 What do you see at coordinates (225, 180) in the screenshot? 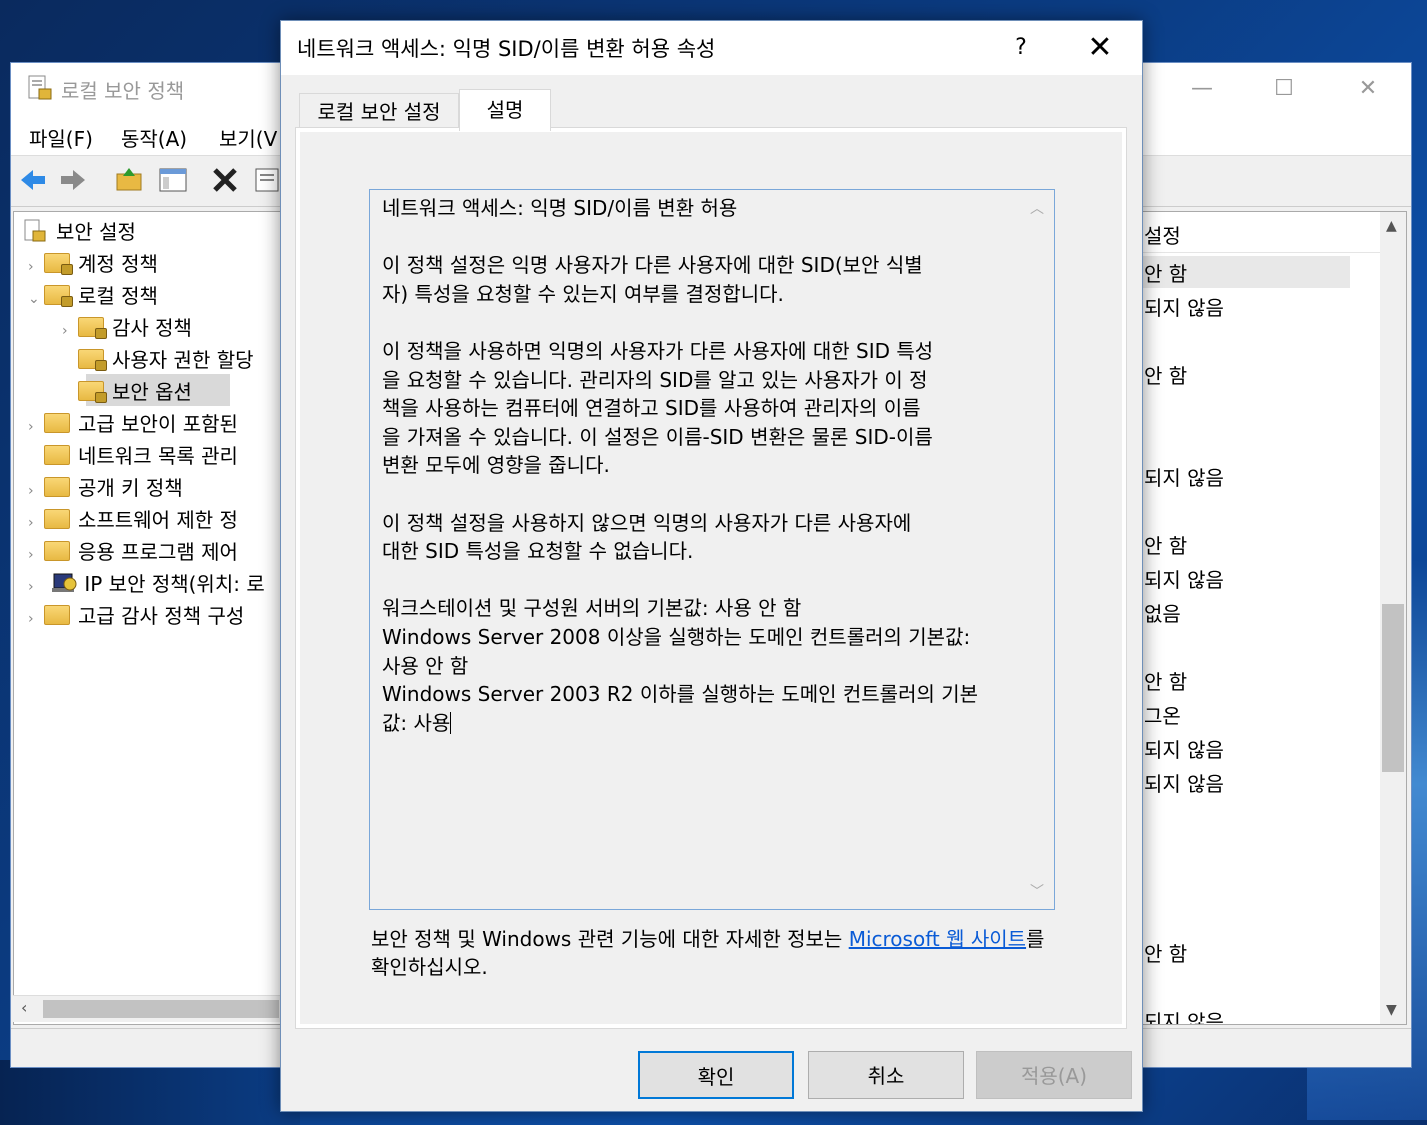
I see `delete-icon` at bounding box center [225, 180].